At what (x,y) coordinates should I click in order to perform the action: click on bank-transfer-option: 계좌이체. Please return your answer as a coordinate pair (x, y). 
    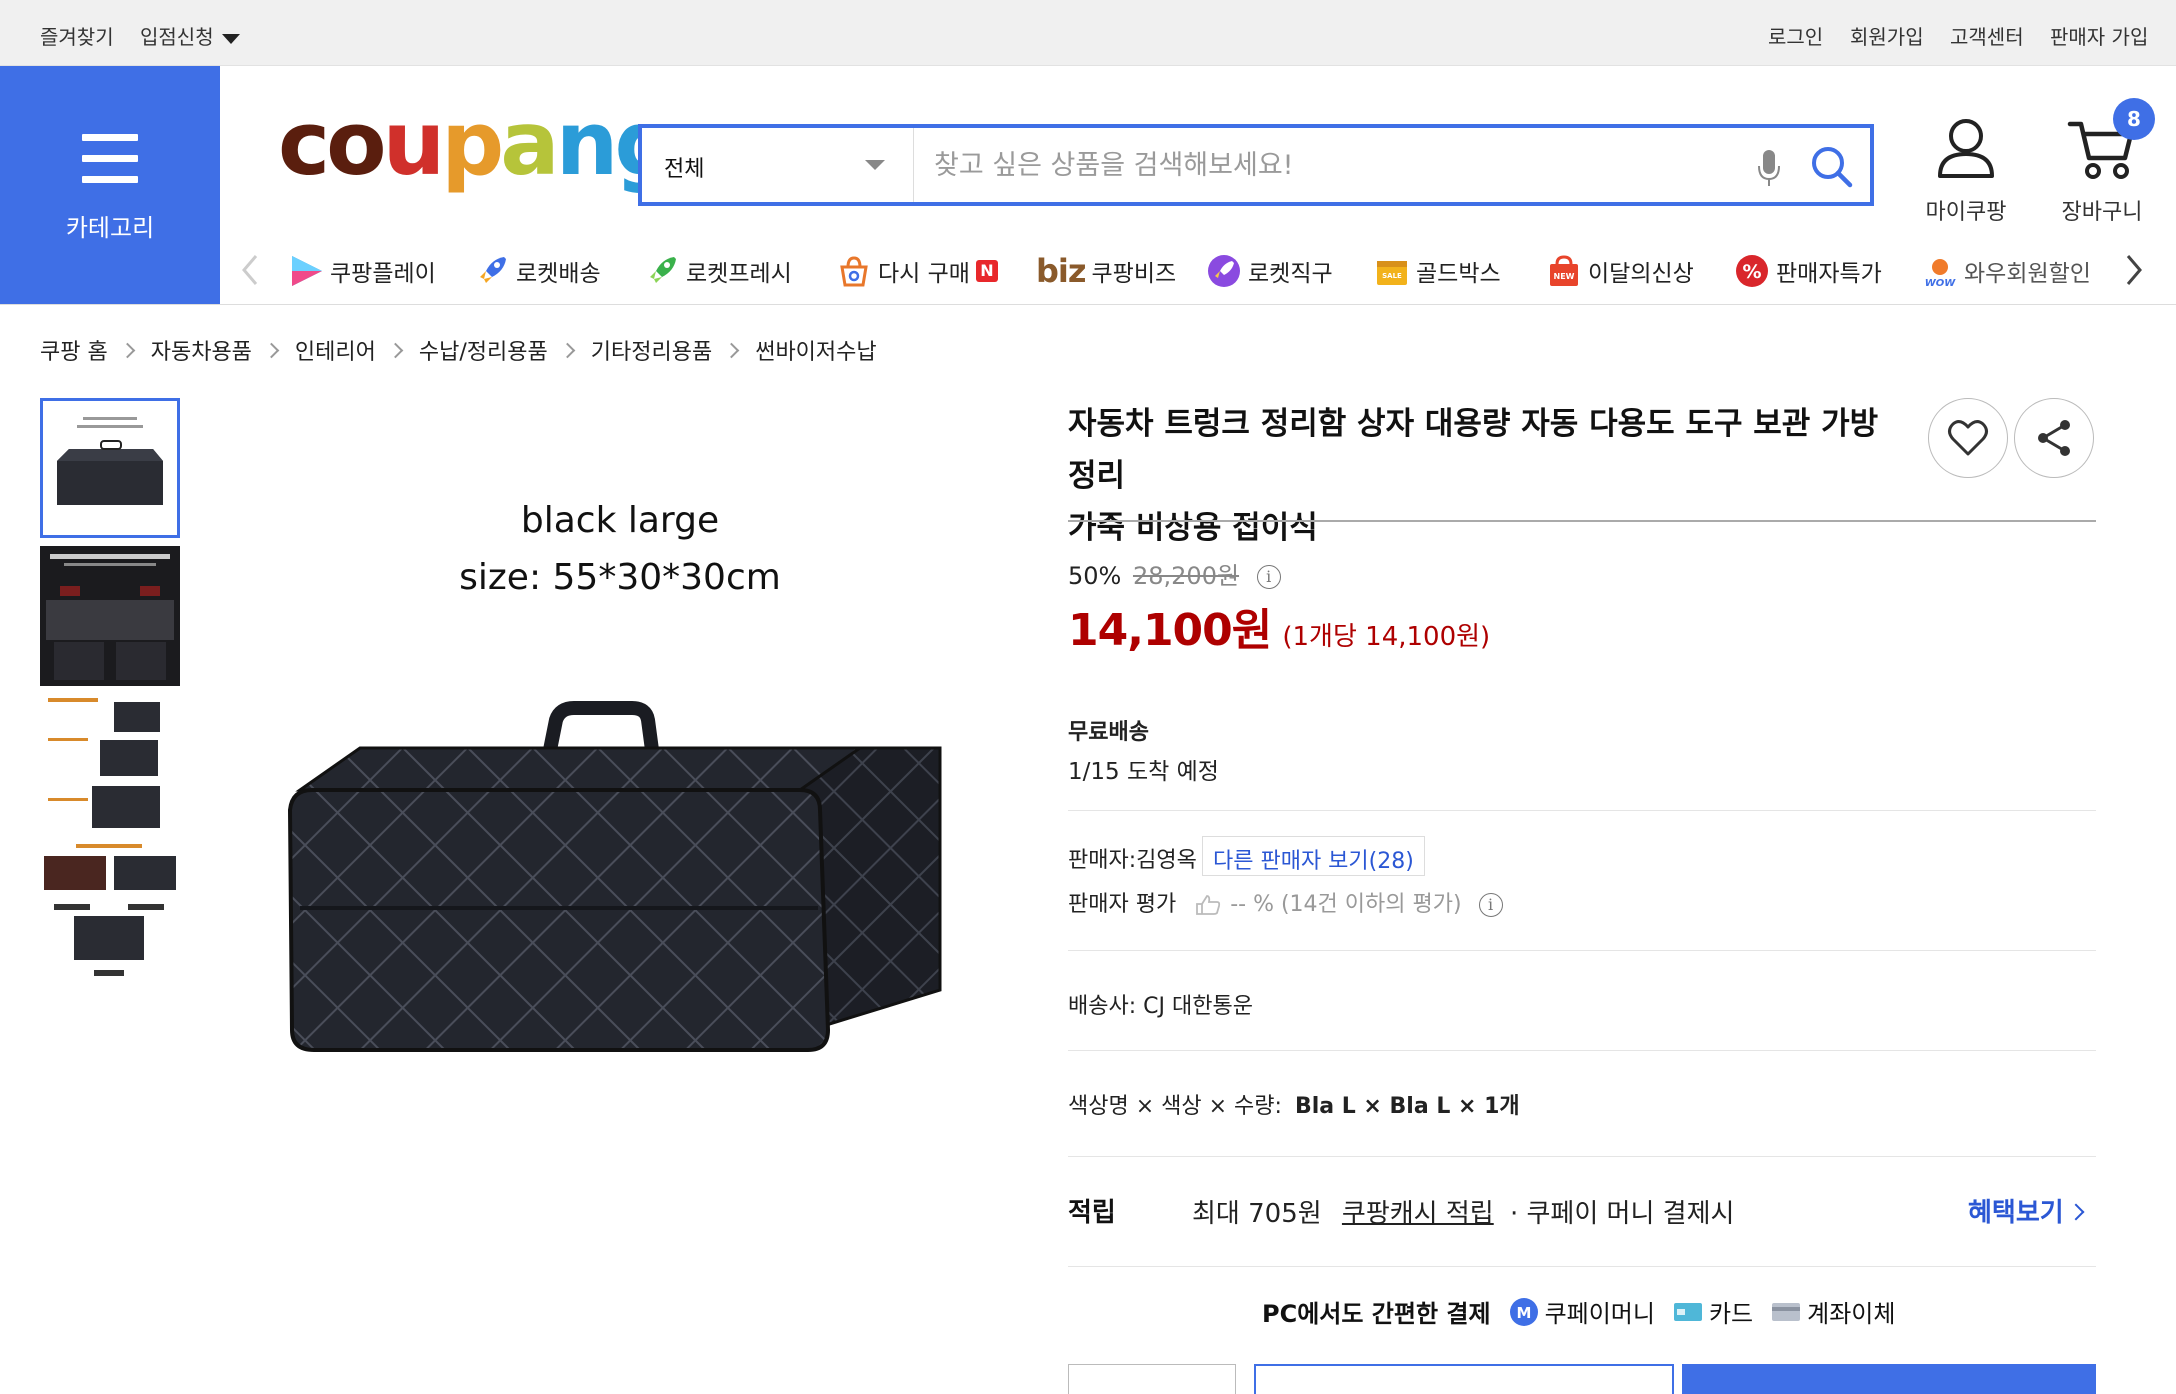
    Looking at the image, I should click on (1833, 1311).